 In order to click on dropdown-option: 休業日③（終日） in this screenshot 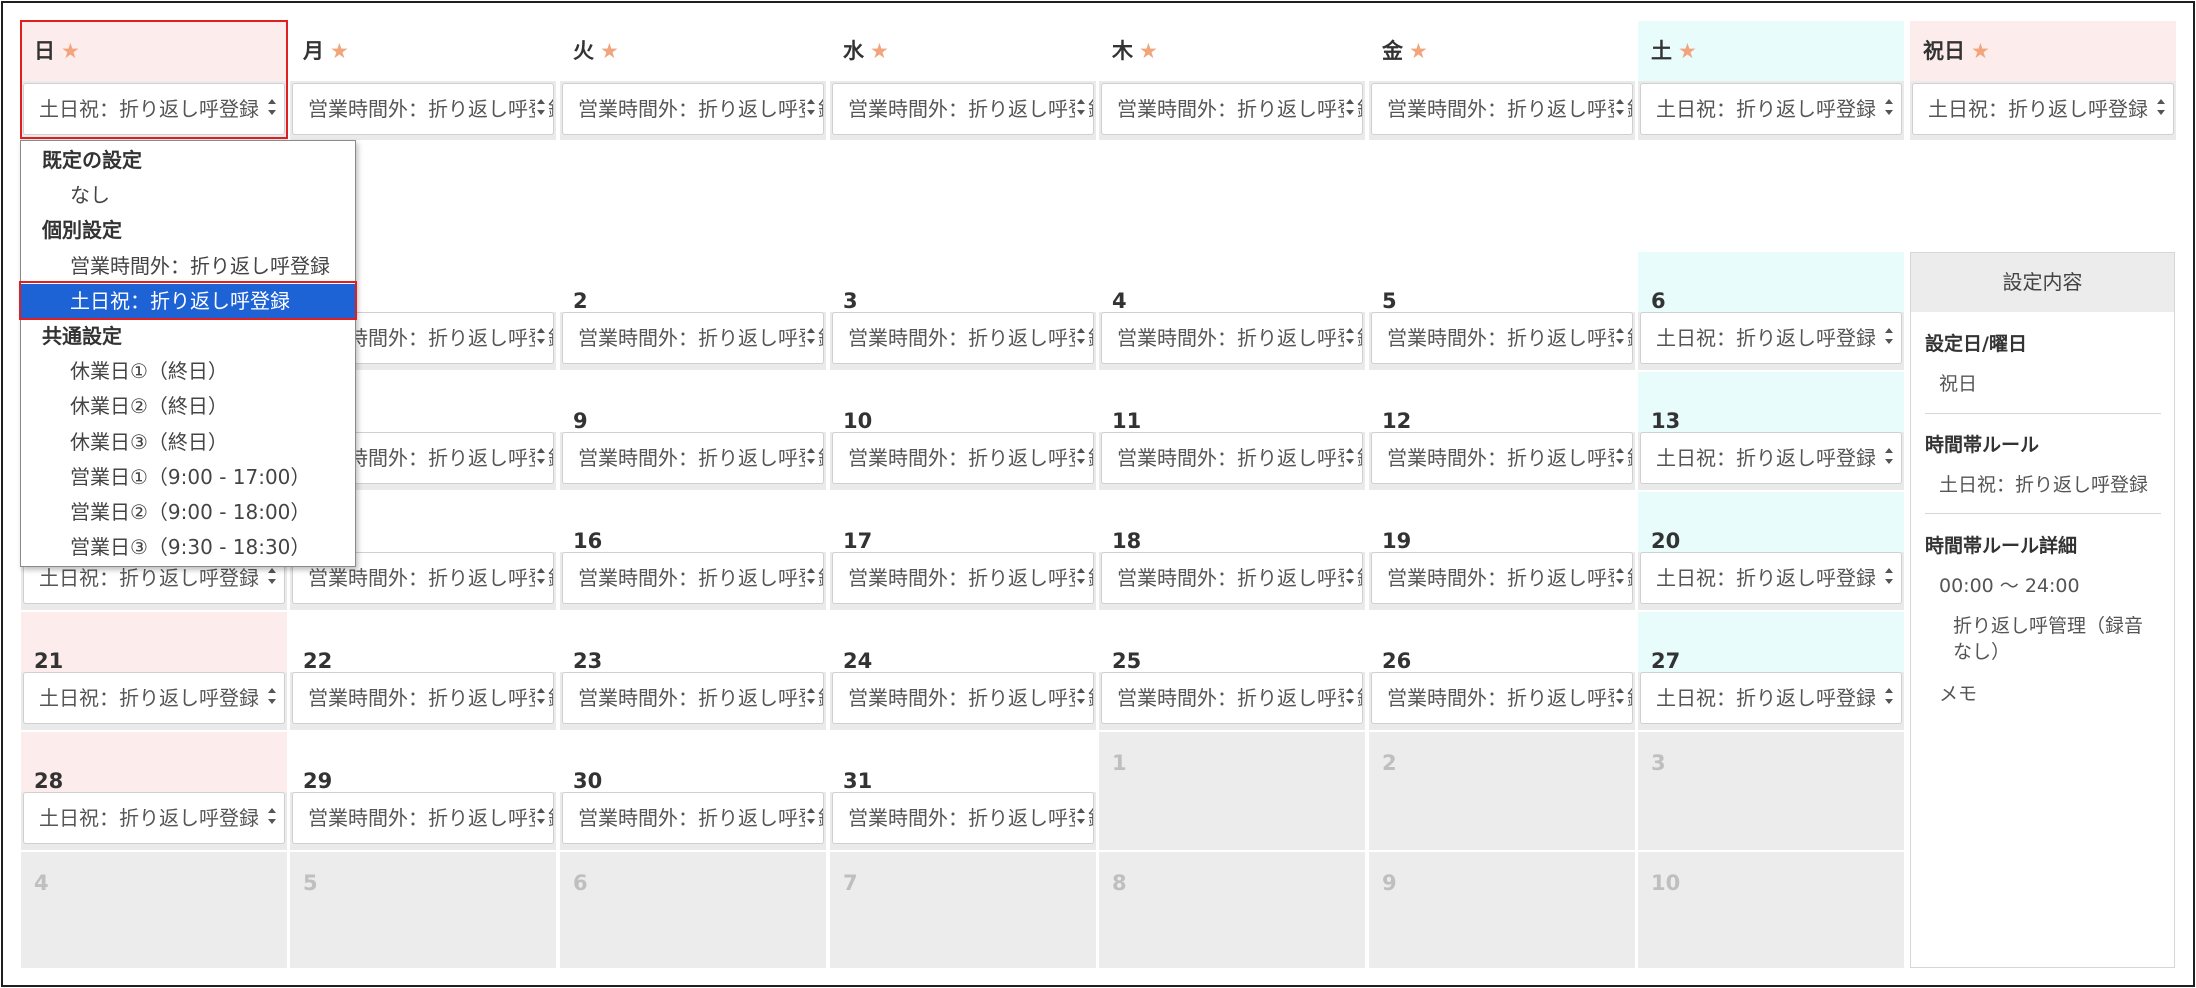, I will do `click(188, 442)`.